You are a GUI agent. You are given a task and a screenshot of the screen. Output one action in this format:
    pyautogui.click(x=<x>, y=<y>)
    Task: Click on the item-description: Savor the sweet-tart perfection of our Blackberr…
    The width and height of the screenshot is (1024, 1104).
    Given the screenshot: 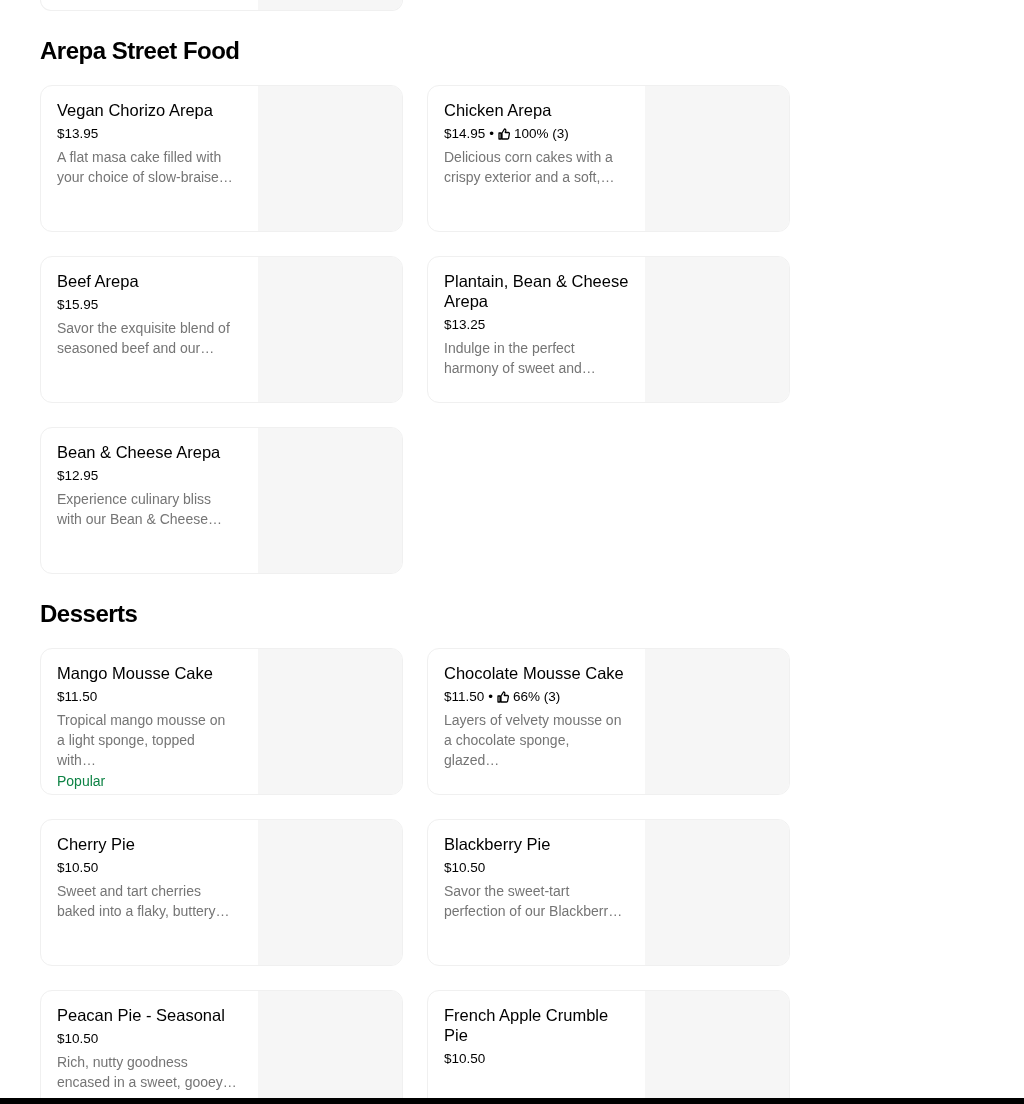 What is the action you would take?
    pyautogui.click(x=534, y=901)
    